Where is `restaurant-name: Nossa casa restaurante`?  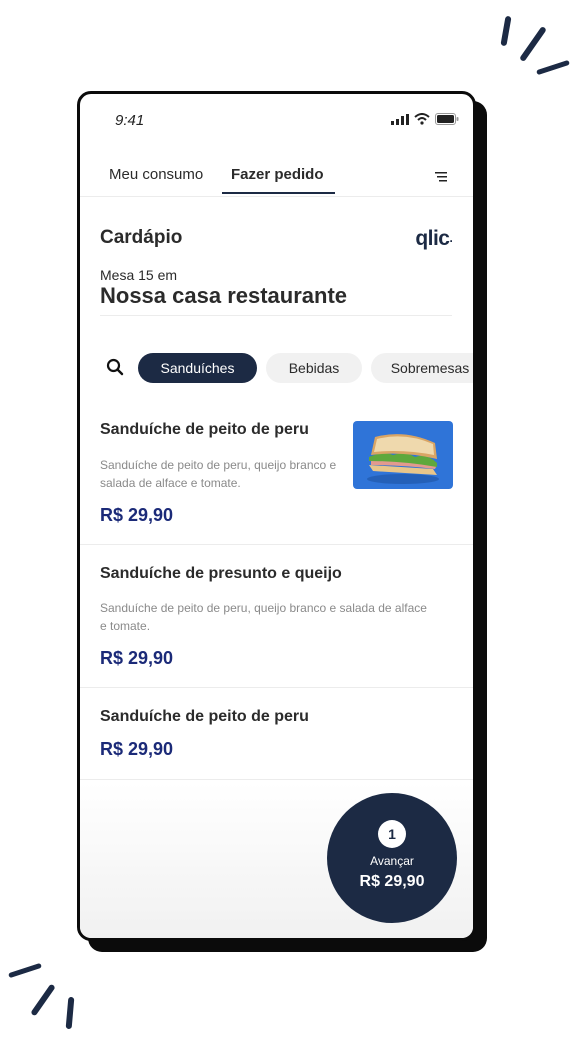
restaurant-name: Nossa casa restaurante is located at coordinates (224, 295).